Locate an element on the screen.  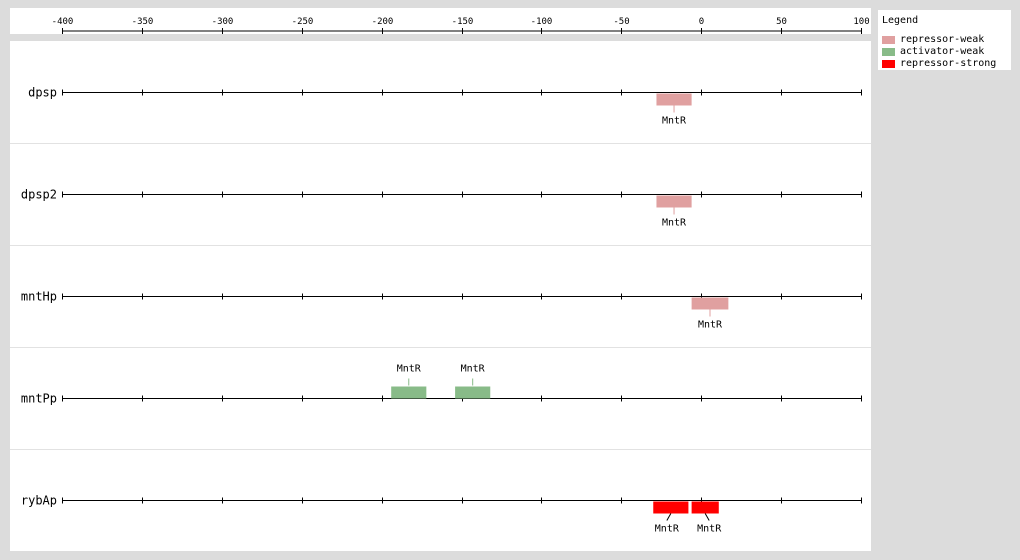
axis-tick-label: -100 is located at coordinates (542, 22).